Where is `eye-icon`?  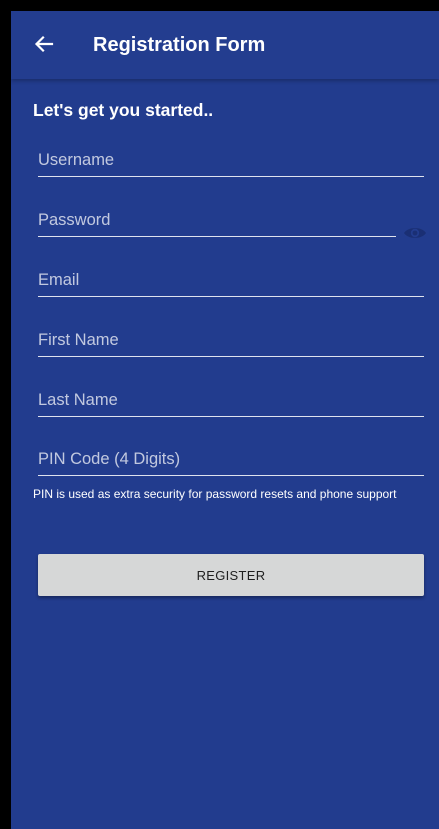
eye-icon is located at coordinates (415, 233).